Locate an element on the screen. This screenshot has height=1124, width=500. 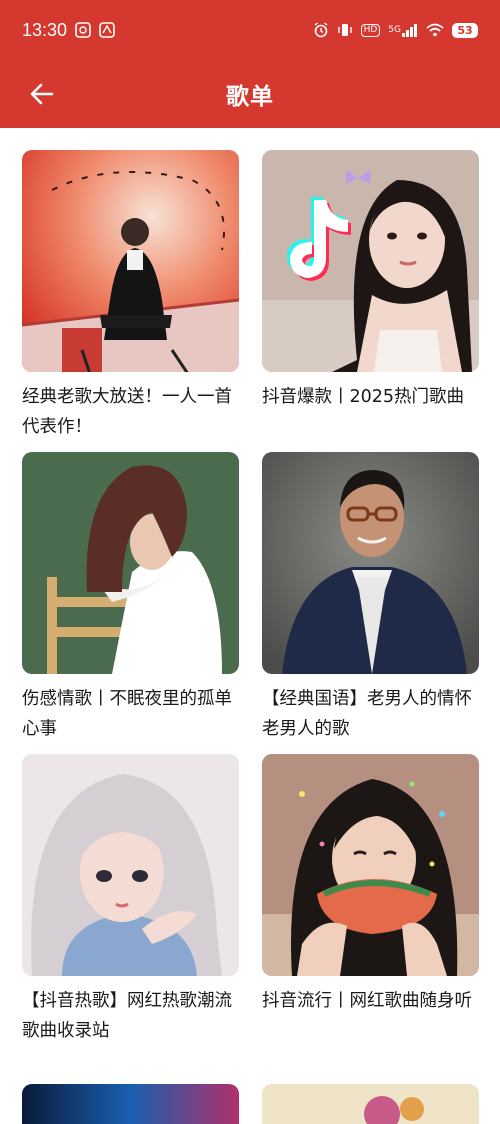
wifi-icon is located at coordinates (435, 30).